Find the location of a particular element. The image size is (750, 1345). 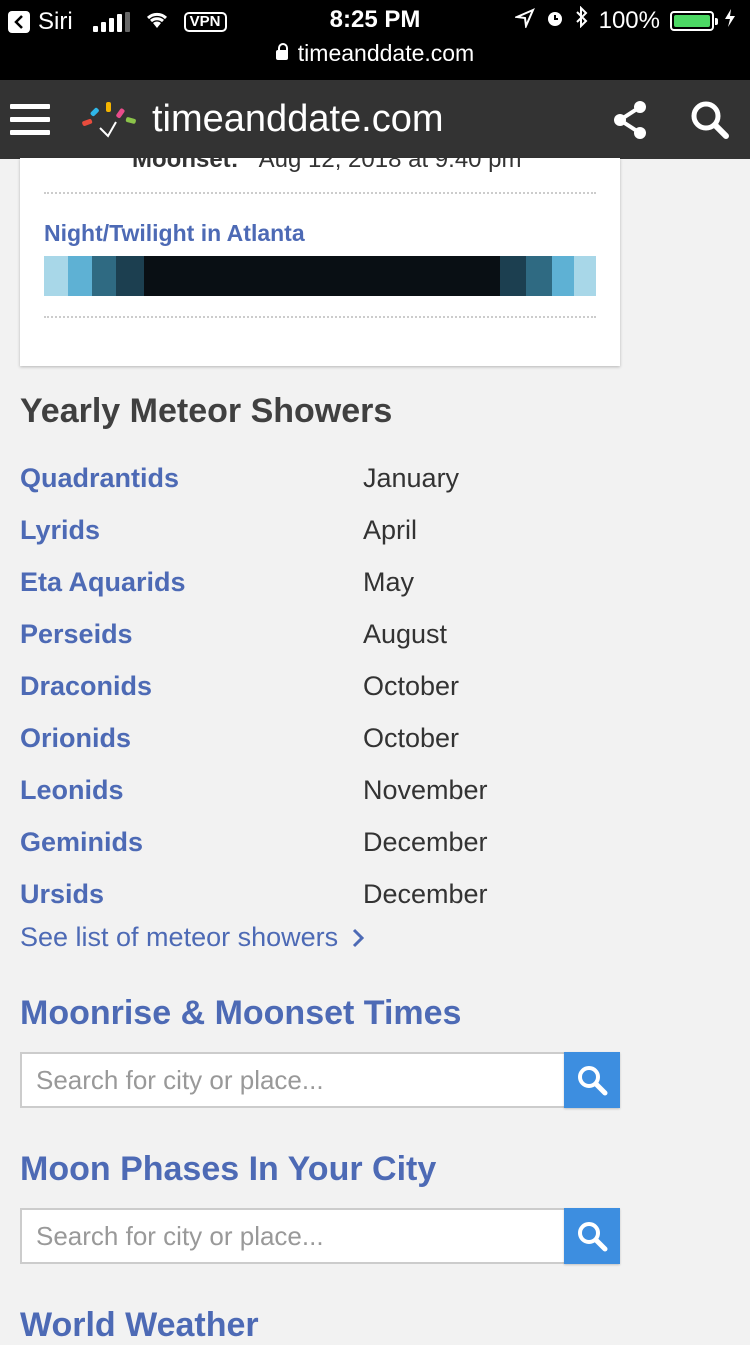

moon-phases-search-input is located at coordinates (292, 1236).